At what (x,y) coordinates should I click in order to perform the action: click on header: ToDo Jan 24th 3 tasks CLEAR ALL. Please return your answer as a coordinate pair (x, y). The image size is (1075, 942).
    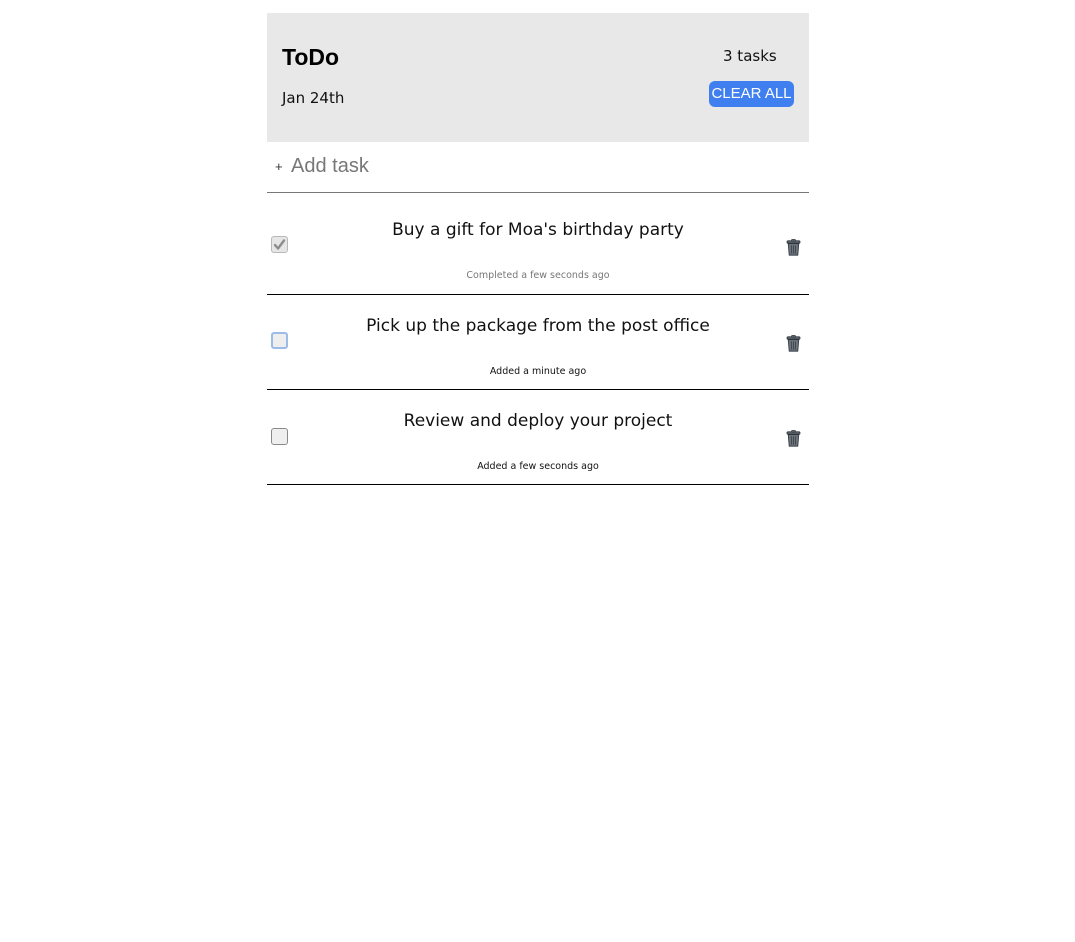
    Looking at the image, I should click on (538, 77).